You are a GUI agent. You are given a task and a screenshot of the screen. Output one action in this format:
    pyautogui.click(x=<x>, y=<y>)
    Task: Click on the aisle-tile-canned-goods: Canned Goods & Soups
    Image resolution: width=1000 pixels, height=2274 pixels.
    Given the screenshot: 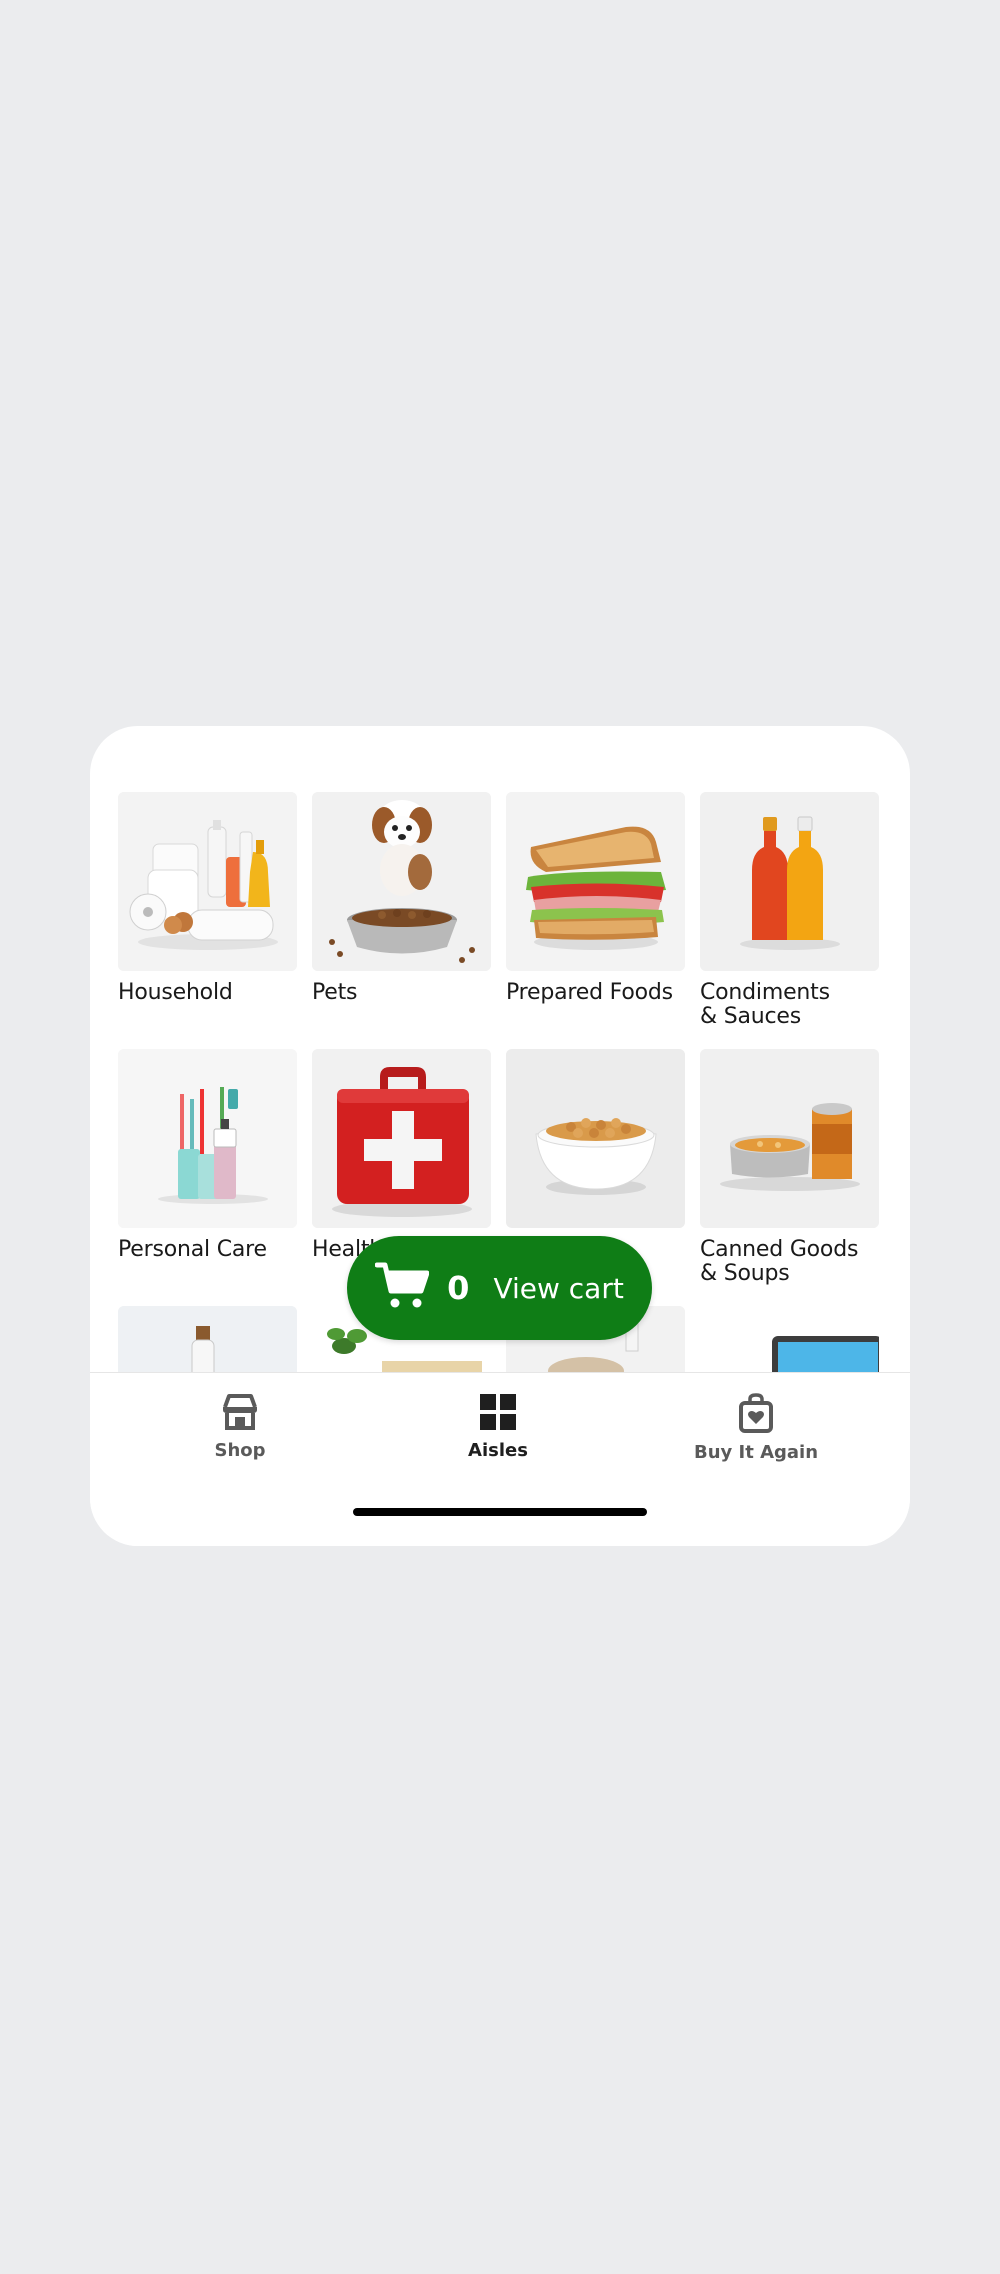 What is the action you would take?
    pyautogui.click(x=789, y=1177)
    